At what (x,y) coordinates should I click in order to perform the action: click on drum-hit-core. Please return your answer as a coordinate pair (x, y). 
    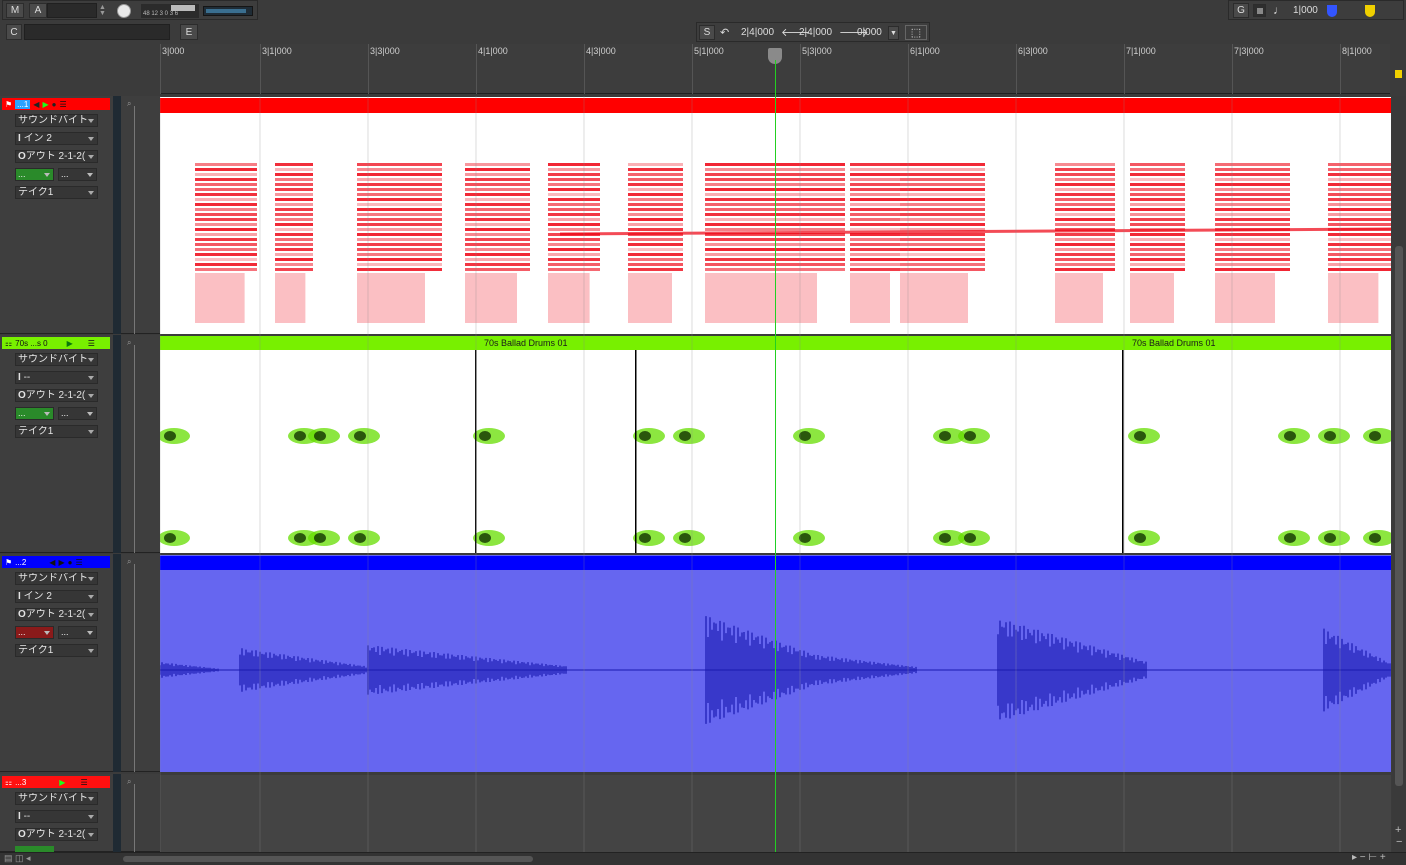
    Looking at the image, I should click on (300, 538).